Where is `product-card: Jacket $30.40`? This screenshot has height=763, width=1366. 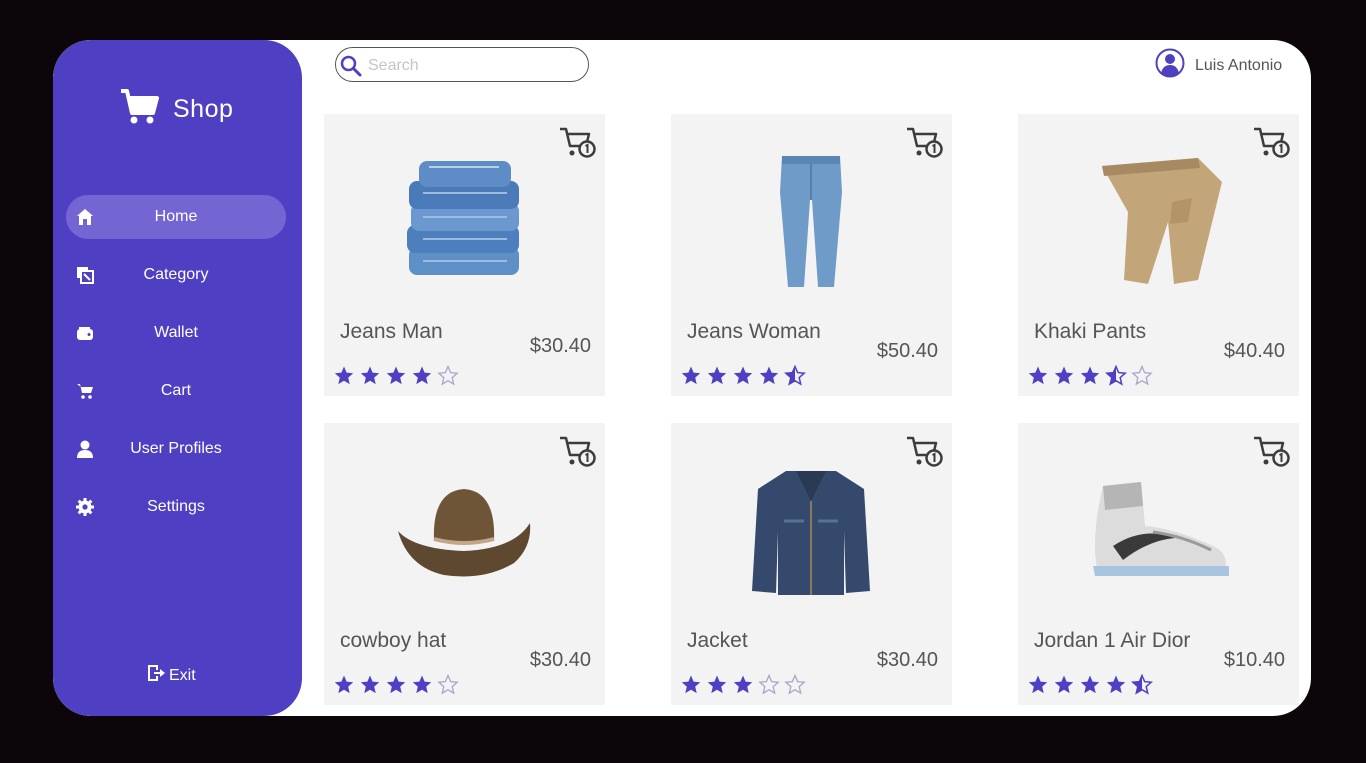 product-card: Jacket $30.40 is located at coordinates (811, 564).